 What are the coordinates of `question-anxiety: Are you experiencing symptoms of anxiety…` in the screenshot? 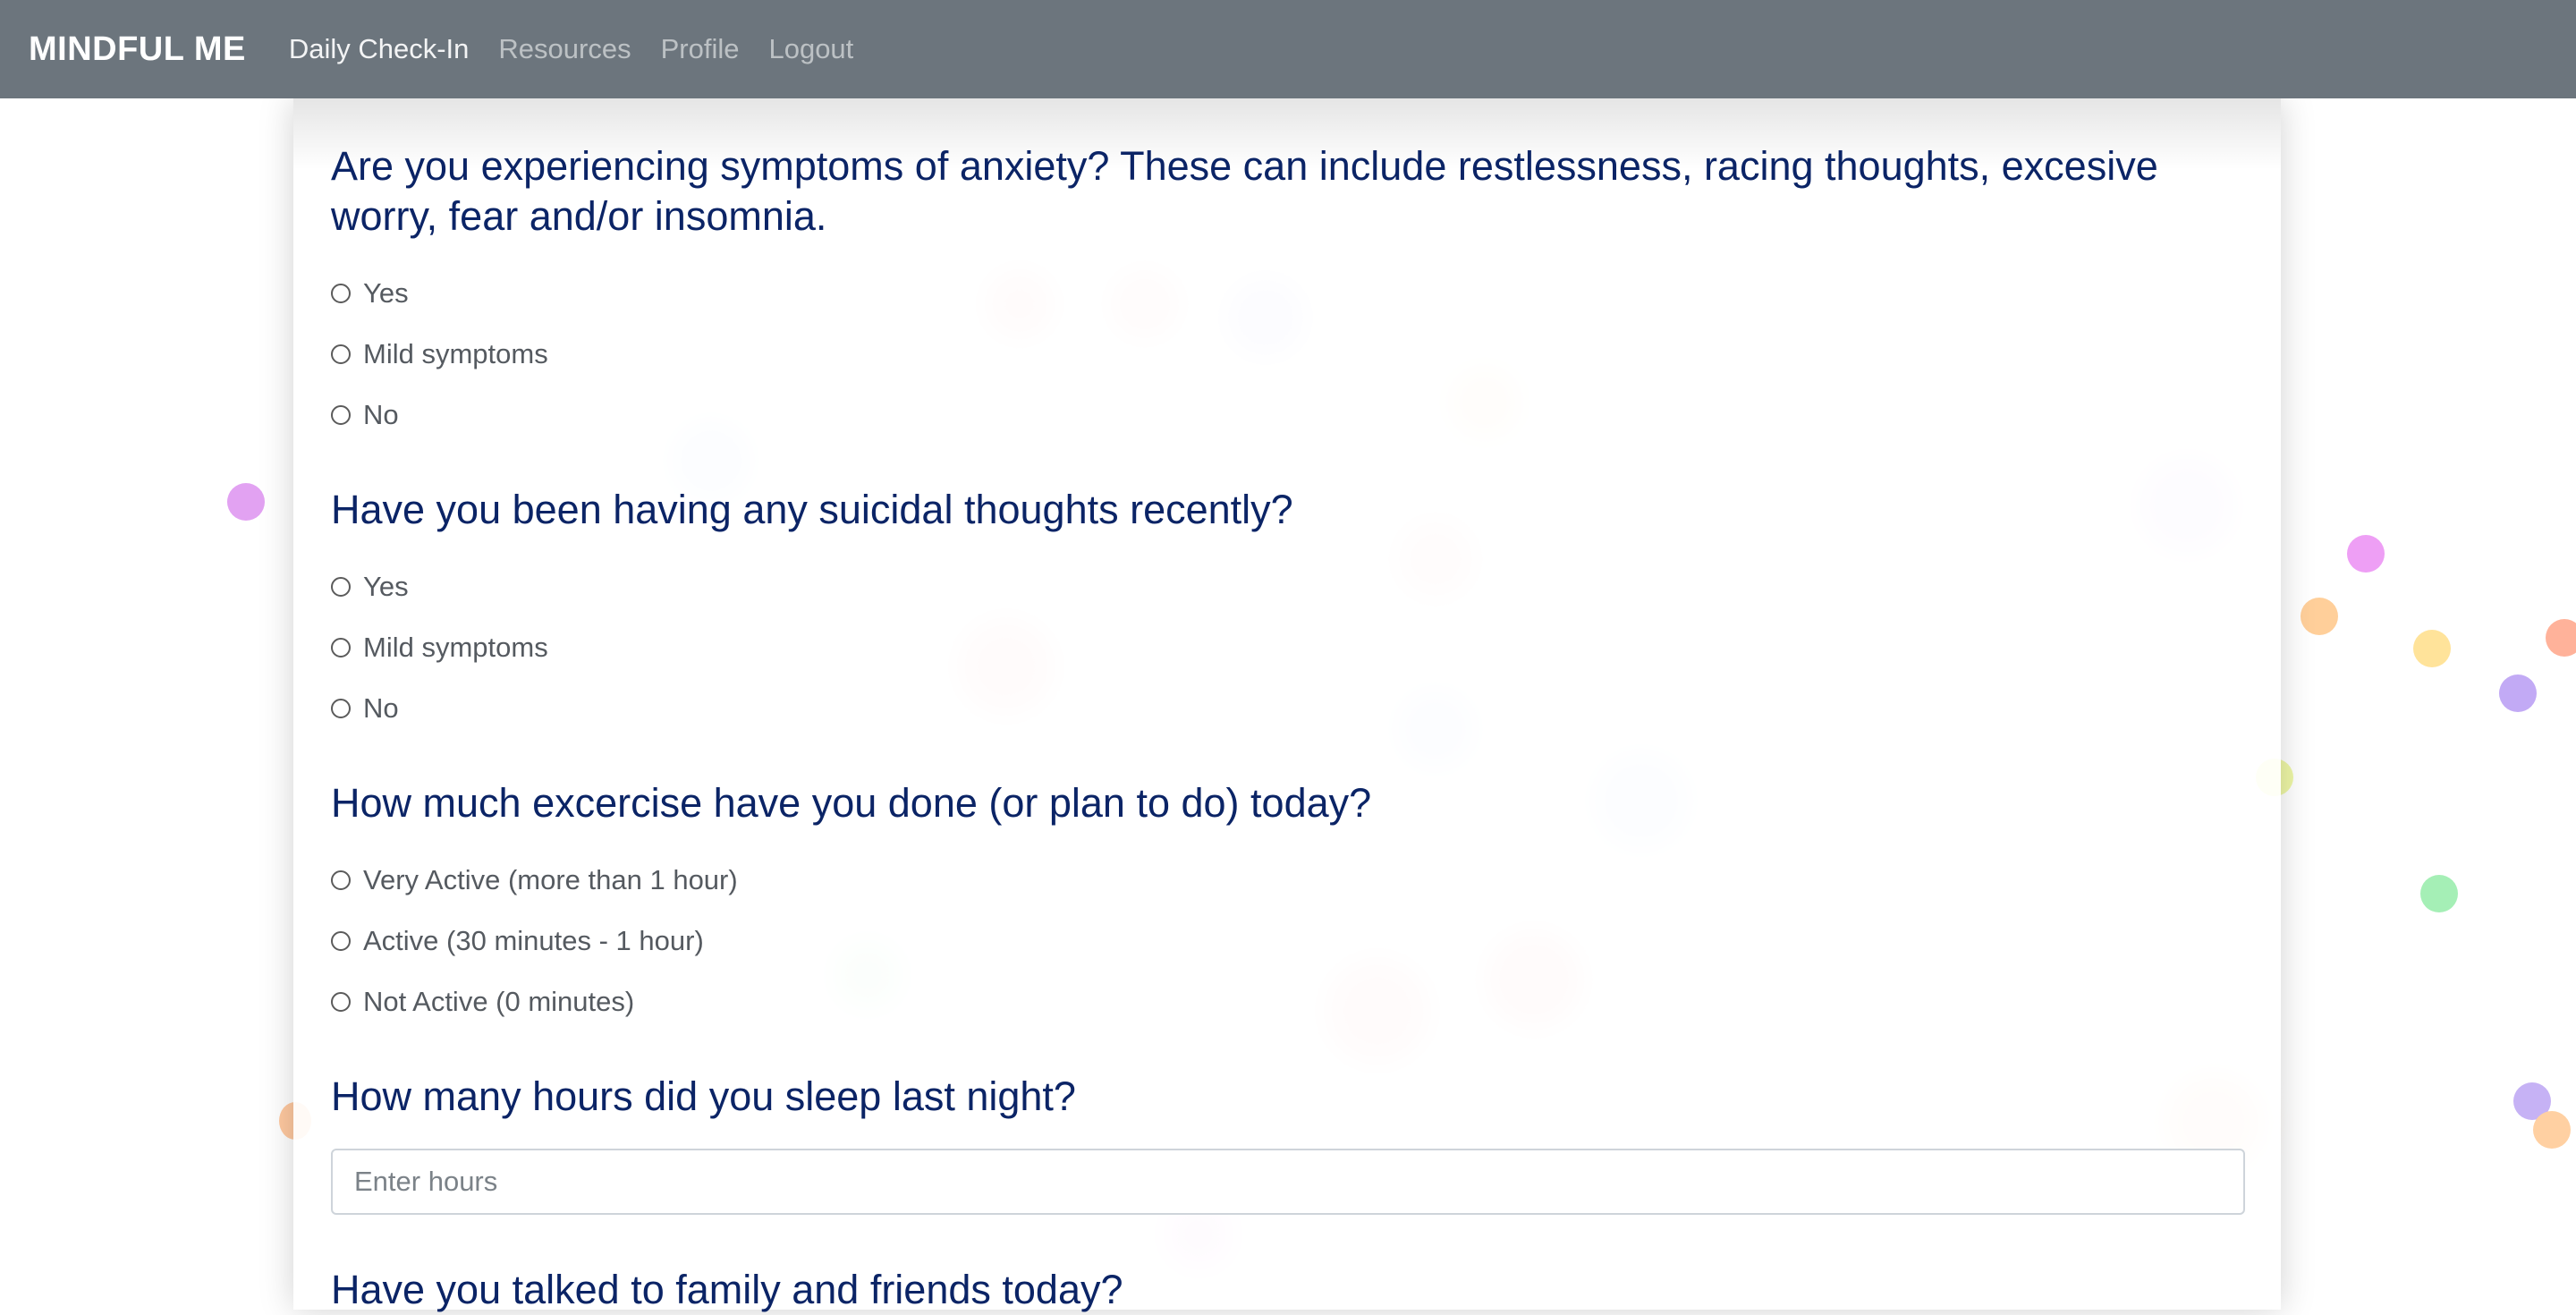 It's located at (1244, 191).